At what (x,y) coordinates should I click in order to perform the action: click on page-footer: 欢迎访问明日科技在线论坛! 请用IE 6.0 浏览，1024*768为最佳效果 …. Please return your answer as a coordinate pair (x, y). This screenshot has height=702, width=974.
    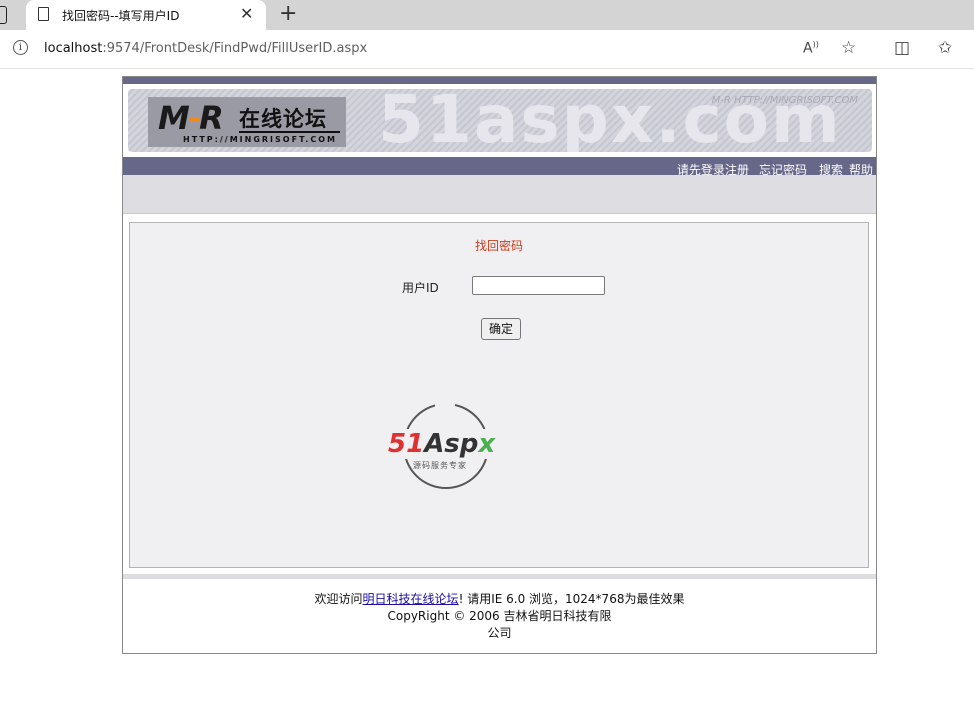
    Looking at the image, I should click on (499, 616).